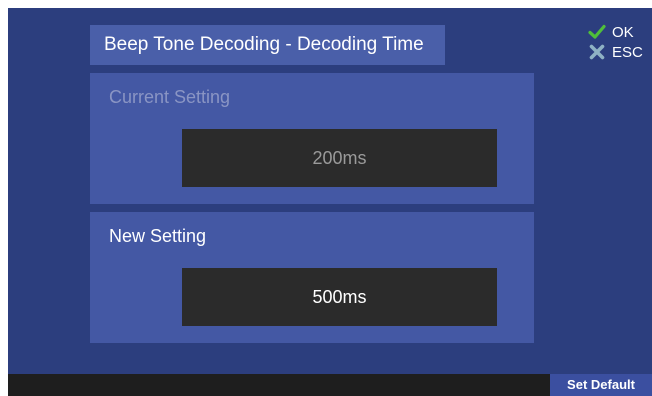  I want to click on current-setting-value: 200ms, so click(339, 158).